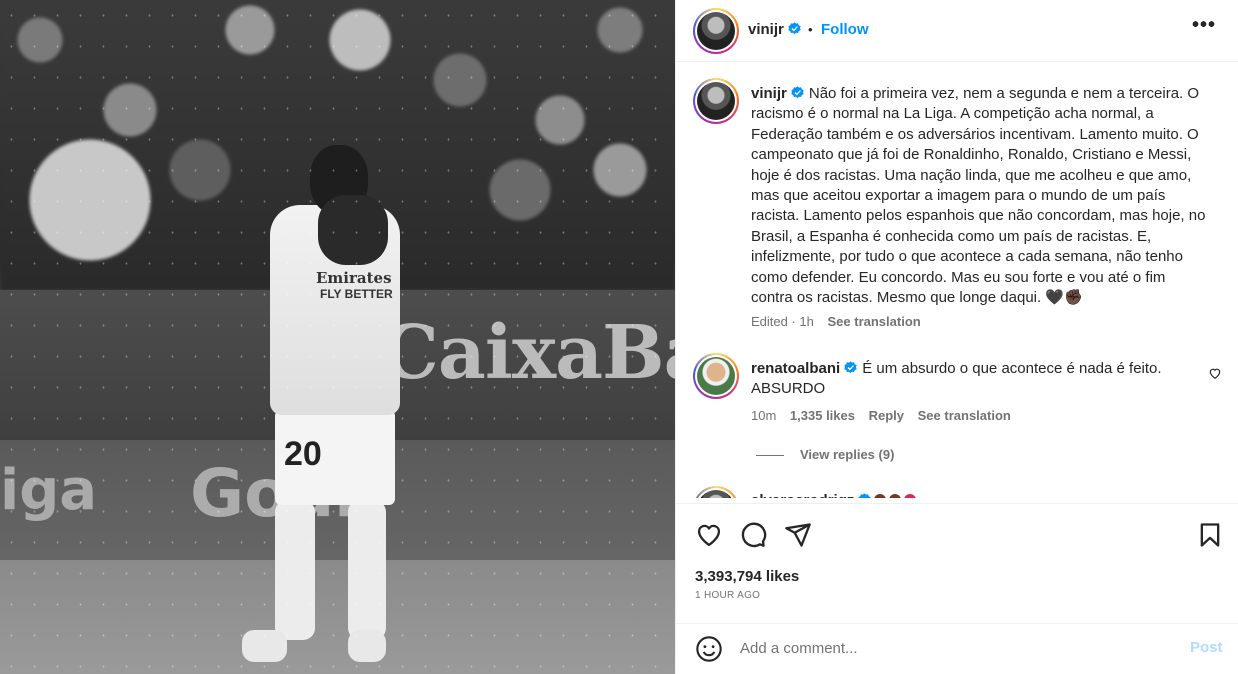  I want to click on add-comment-bar: Post, so click(957, 648).